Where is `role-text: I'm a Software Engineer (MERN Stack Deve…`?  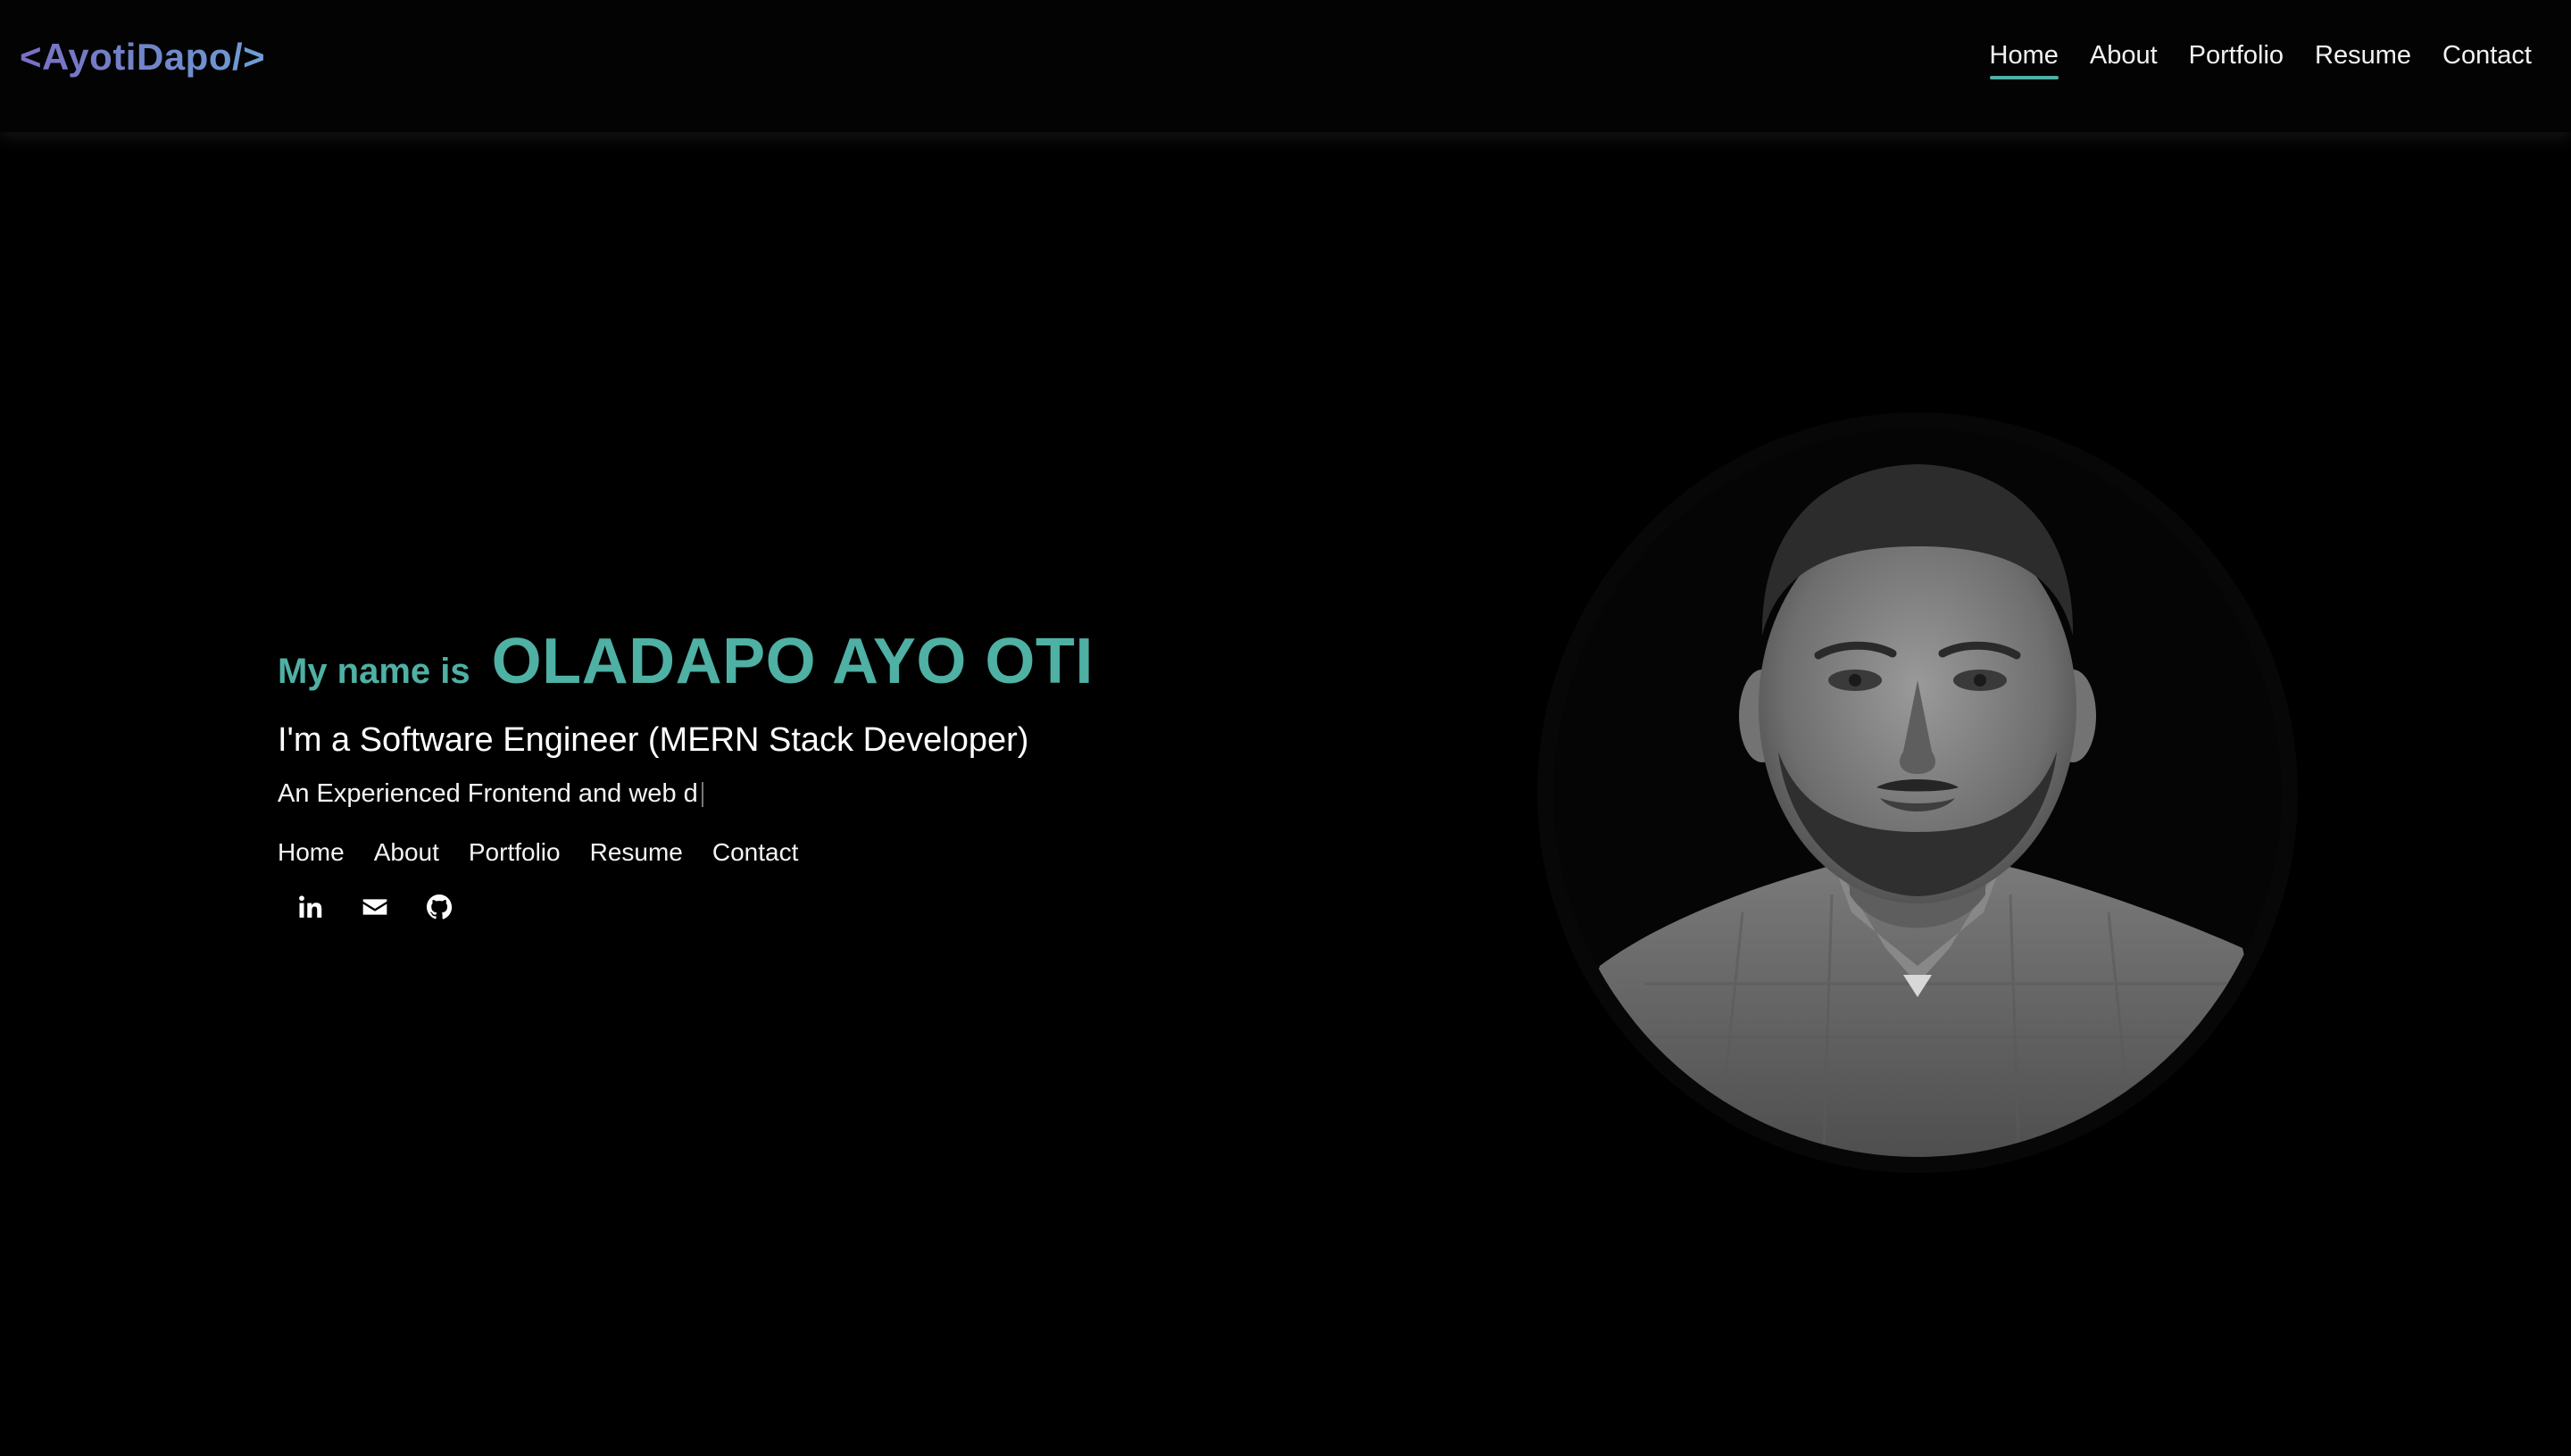
role-text: I'm a Software Engineer (MERN Stack Deve… is located at coordinates (653, 740).